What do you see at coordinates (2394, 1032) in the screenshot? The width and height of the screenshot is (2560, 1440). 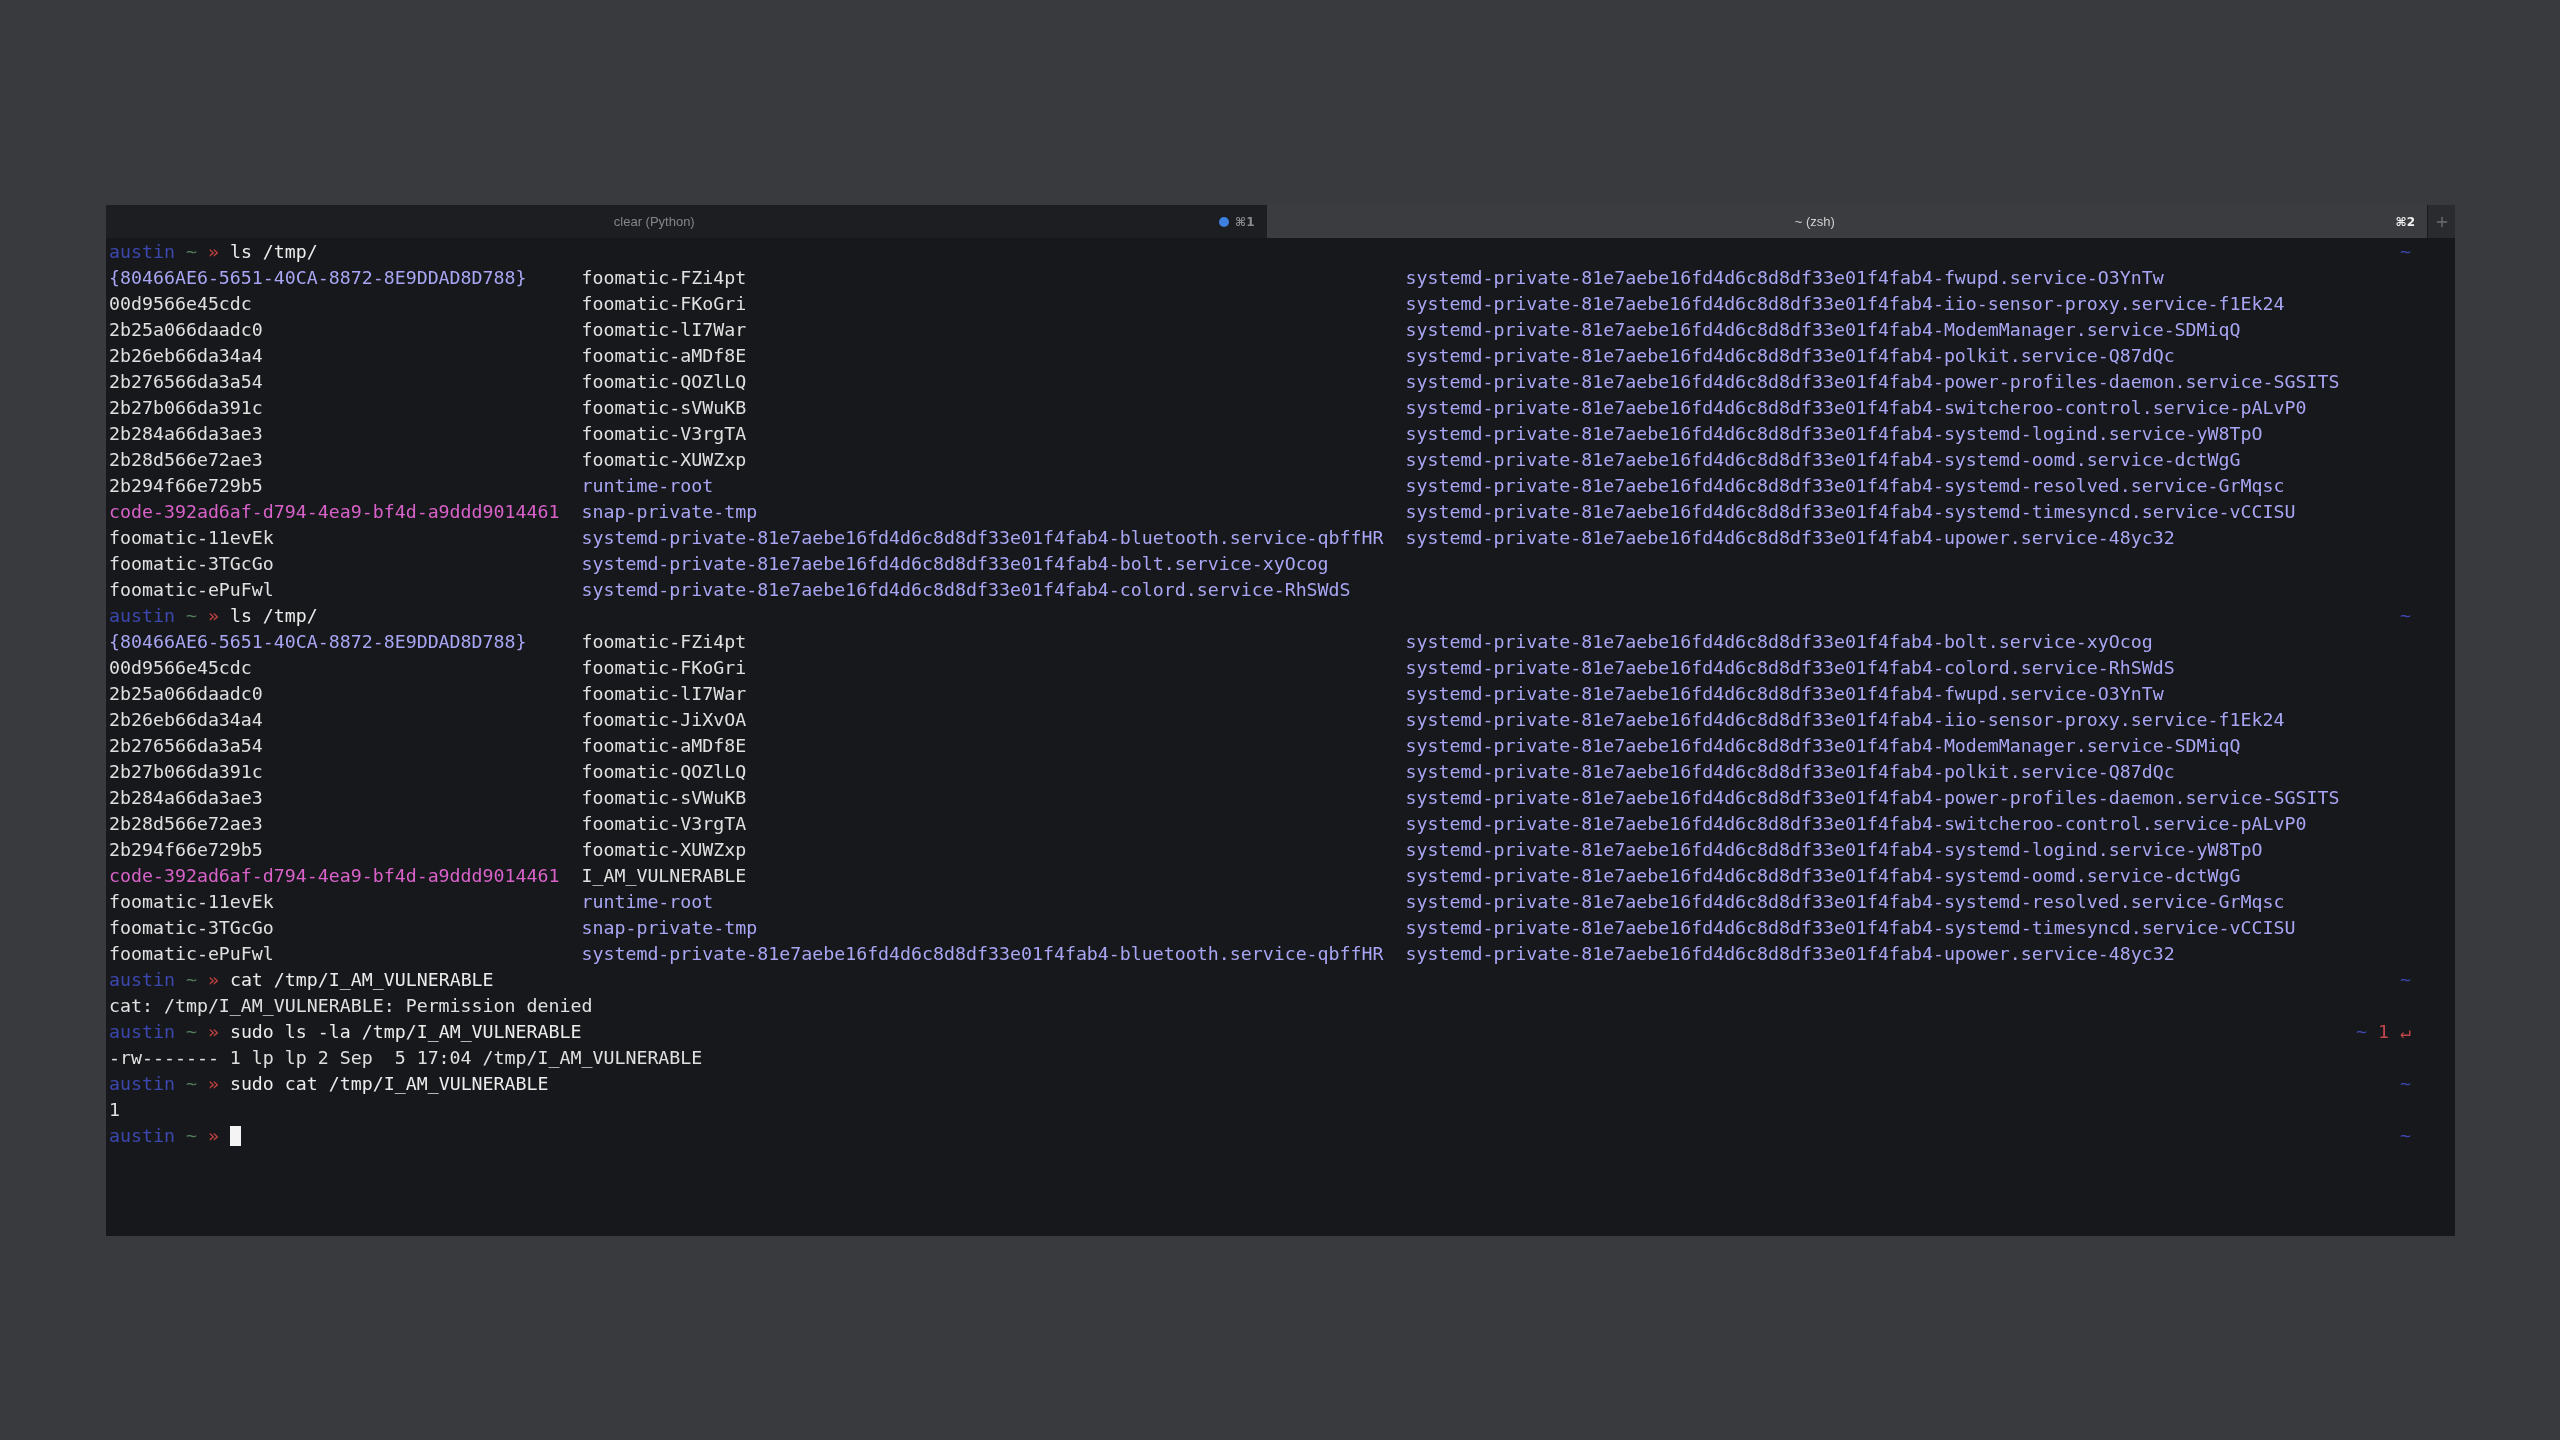 I see `exit-status: 1 ↵` at bounding box center [2394, 1032].